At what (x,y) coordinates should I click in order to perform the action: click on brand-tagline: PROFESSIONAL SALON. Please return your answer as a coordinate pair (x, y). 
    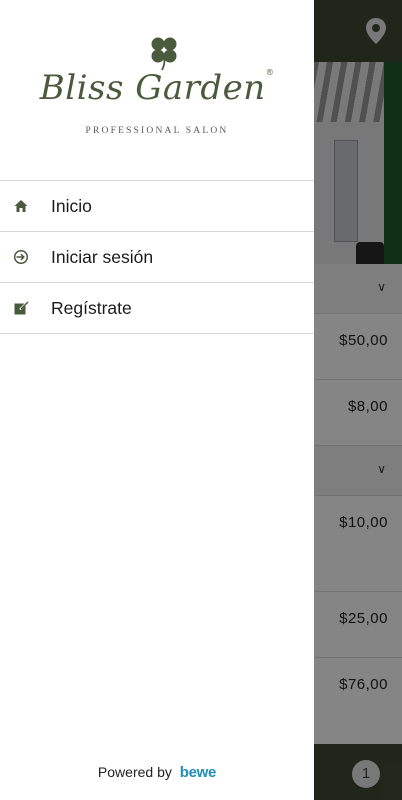
    Looking at the image, I should click on (157, 131).